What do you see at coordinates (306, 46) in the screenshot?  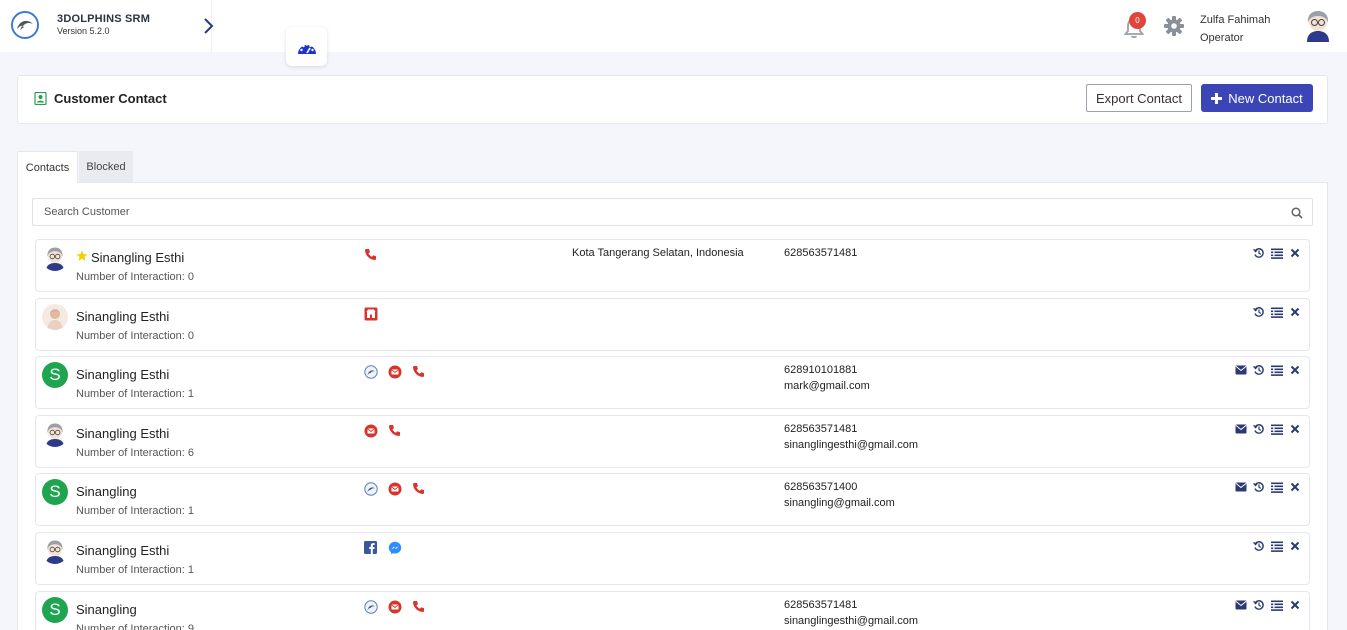 I see `dashboard-icon` at bounding box center [306, 46].